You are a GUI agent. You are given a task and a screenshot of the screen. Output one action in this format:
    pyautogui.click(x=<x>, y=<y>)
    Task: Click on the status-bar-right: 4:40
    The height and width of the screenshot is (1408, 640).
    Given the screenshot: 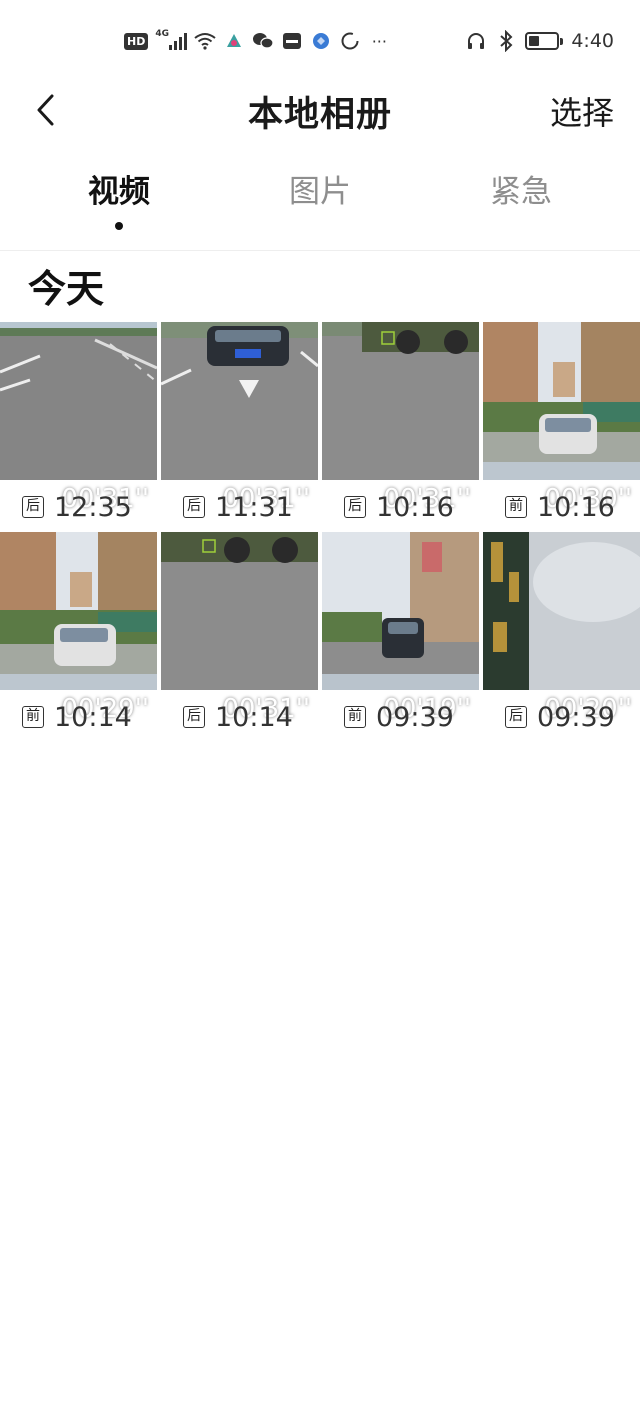 What is the action you would take?
    pyautogui.click(x=539, y=41)
    